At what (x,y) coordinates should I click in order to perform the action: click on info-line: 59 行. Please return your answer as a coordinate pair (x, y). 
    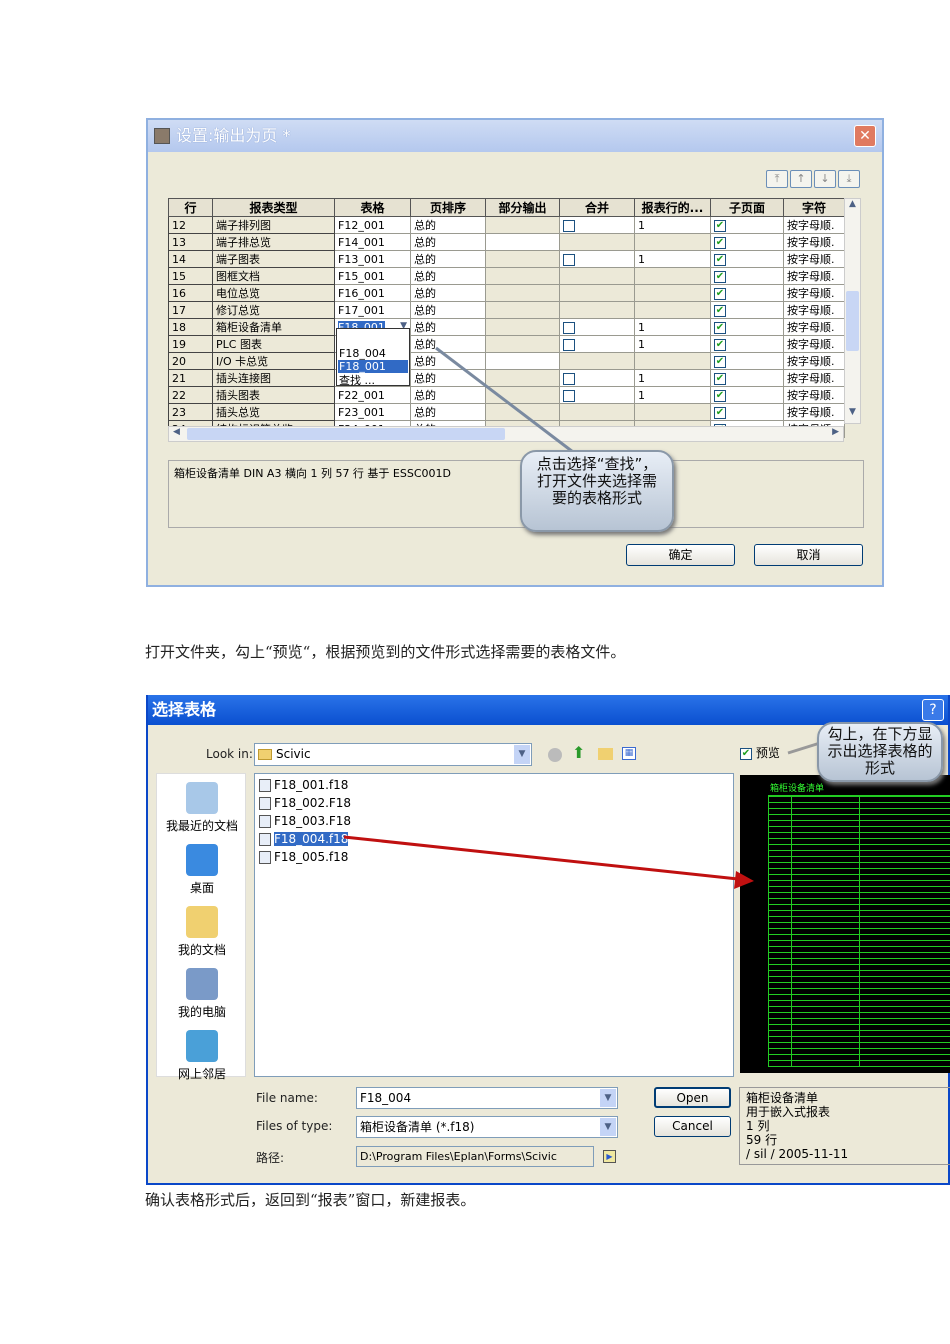
    Looking at the image, I should click on (762, 1140).